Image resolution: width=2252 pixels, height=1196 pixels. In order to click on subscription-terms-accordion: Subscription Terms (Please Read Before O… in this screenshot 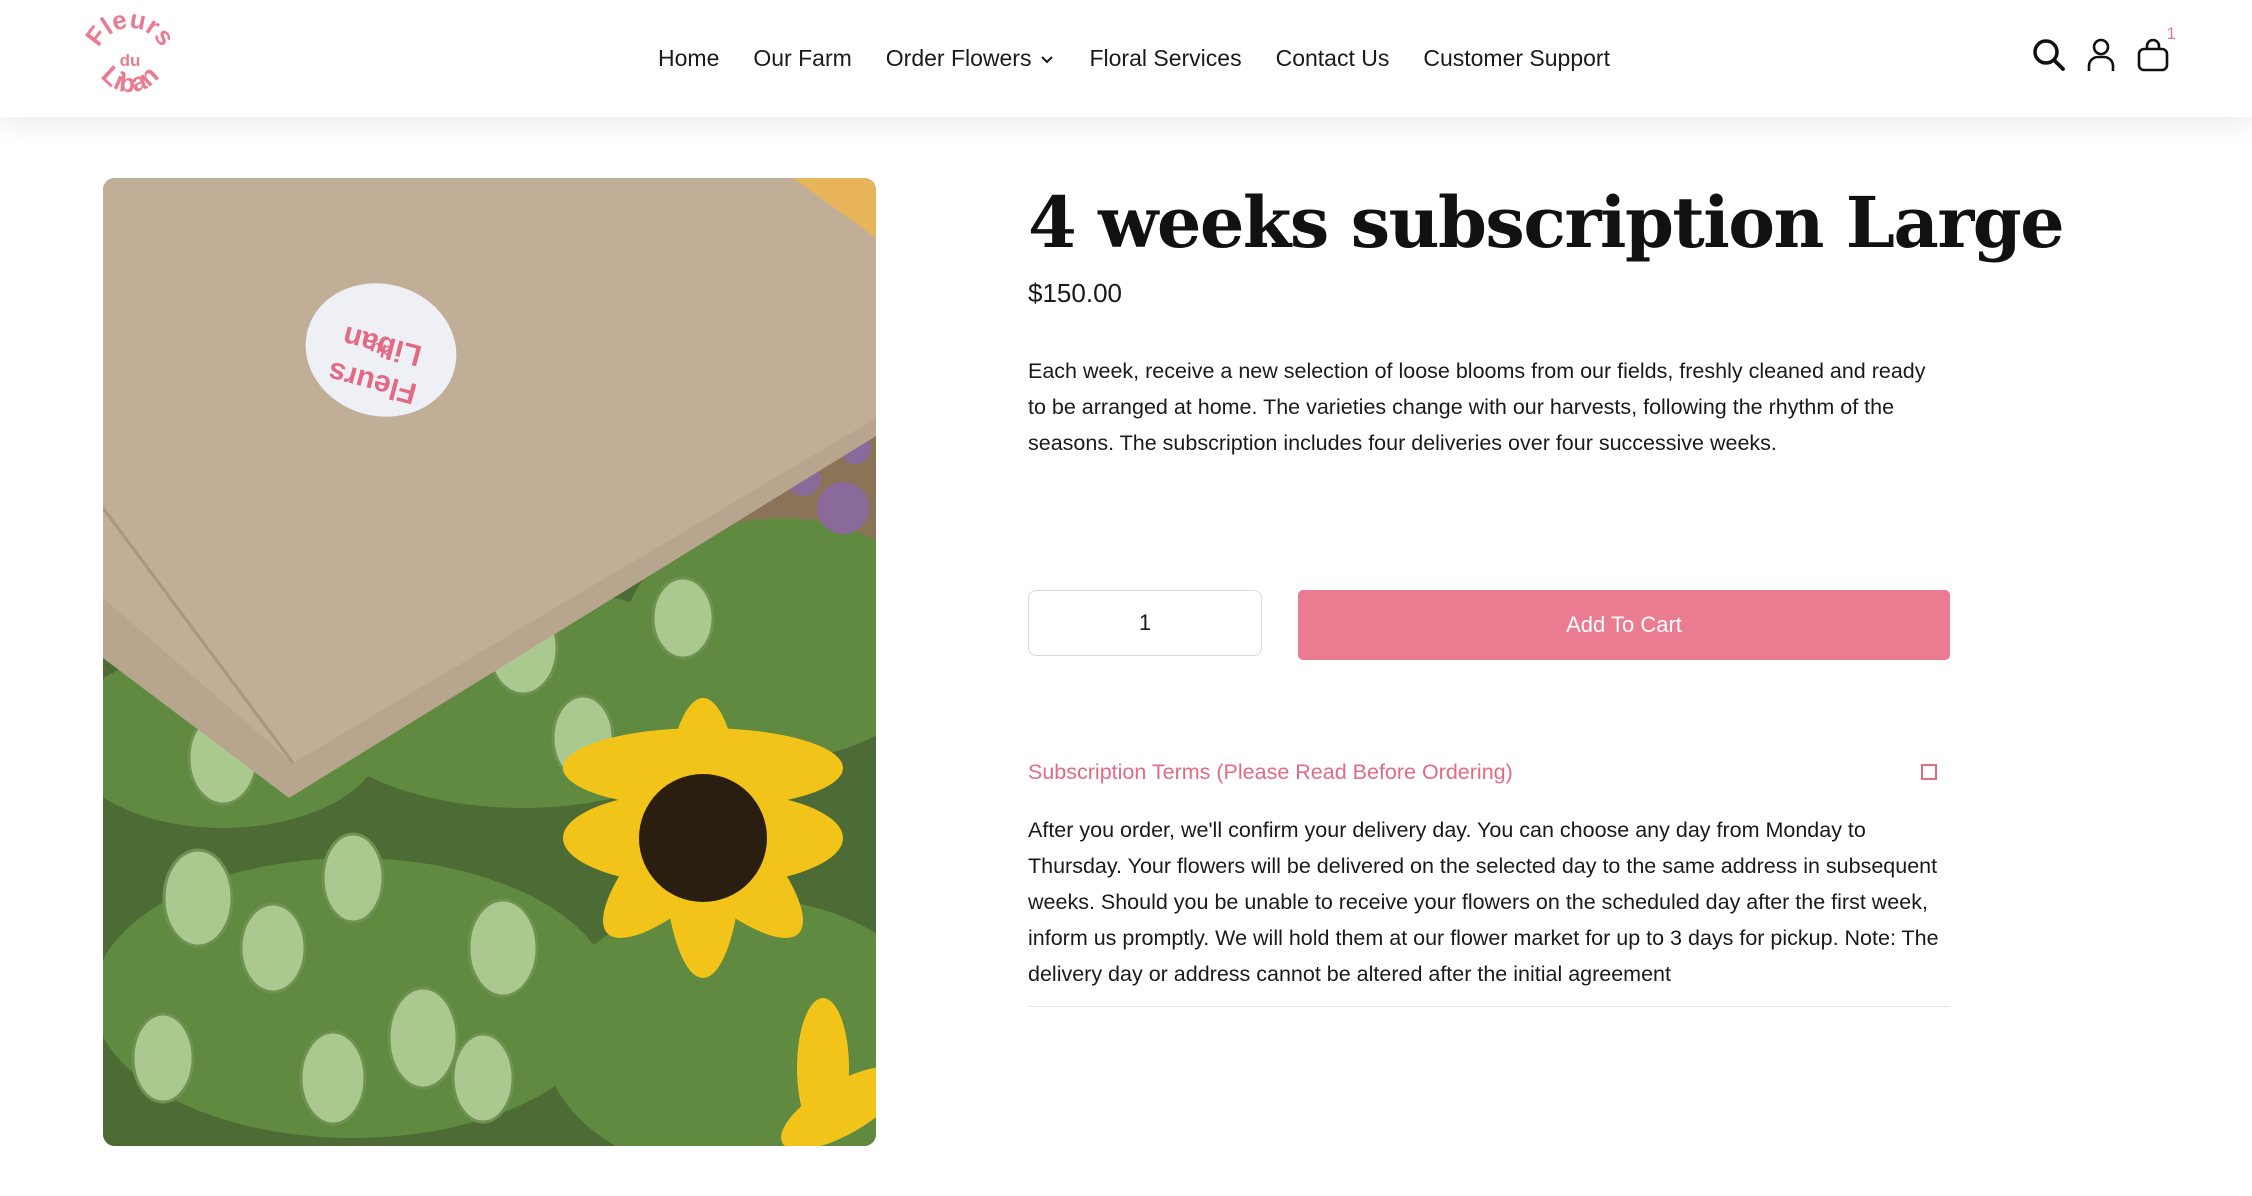, I will do `click(1489, 878)`.